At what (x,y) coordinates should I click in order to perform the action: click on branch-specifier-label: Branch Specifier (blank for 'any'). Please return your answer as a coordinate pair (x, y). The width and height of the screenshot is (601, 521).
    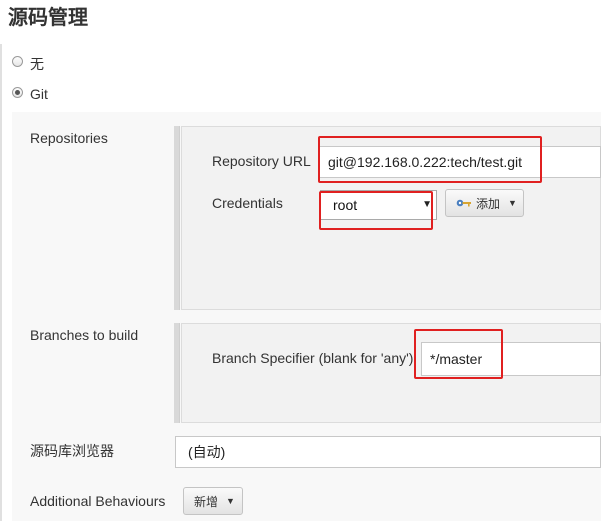
    Looking at the image, I should click on (313, 358).